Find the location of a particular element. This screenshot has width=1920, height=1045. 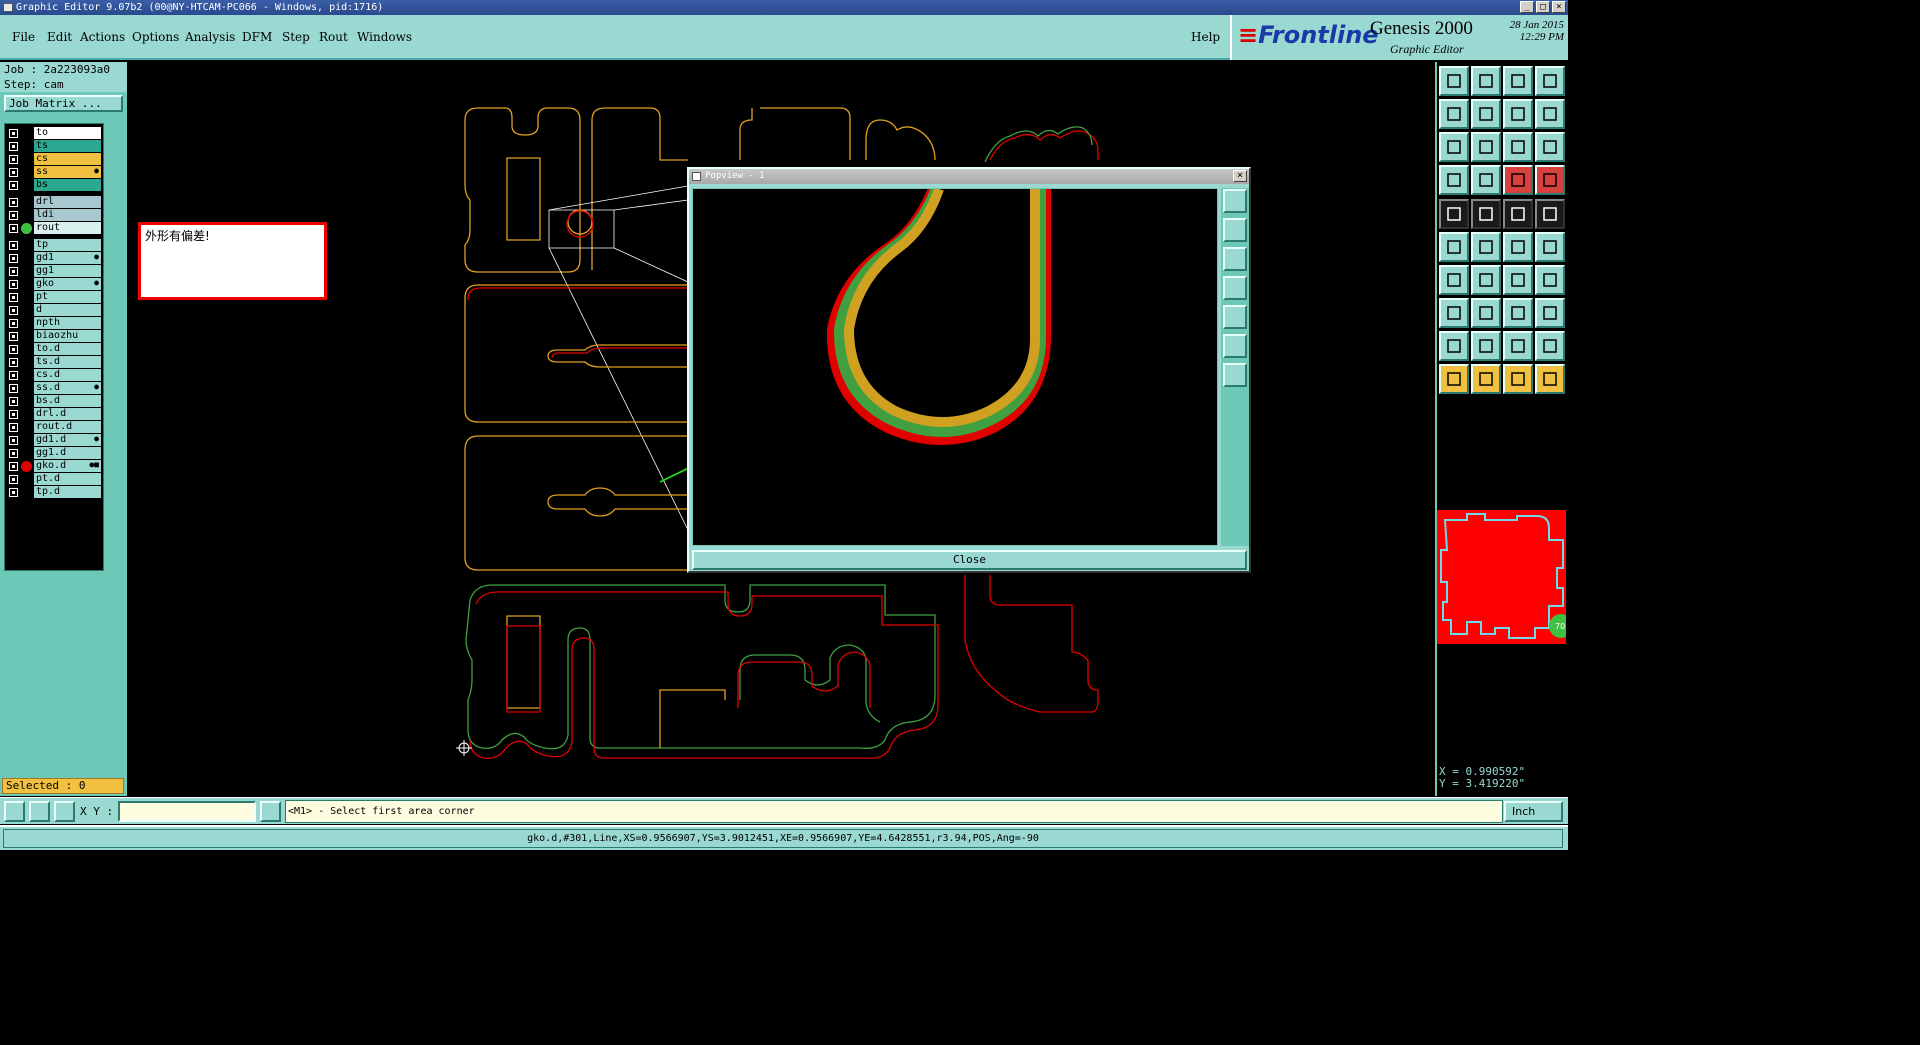

zoom-right-button is located at coordinates (1486, 114).